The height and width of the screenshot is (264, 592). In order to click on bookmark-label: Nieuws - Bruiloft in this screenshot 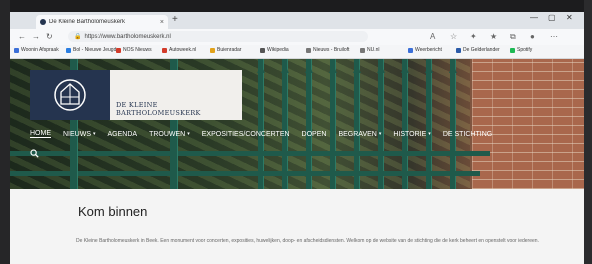, I will do `click(331, 50)`.